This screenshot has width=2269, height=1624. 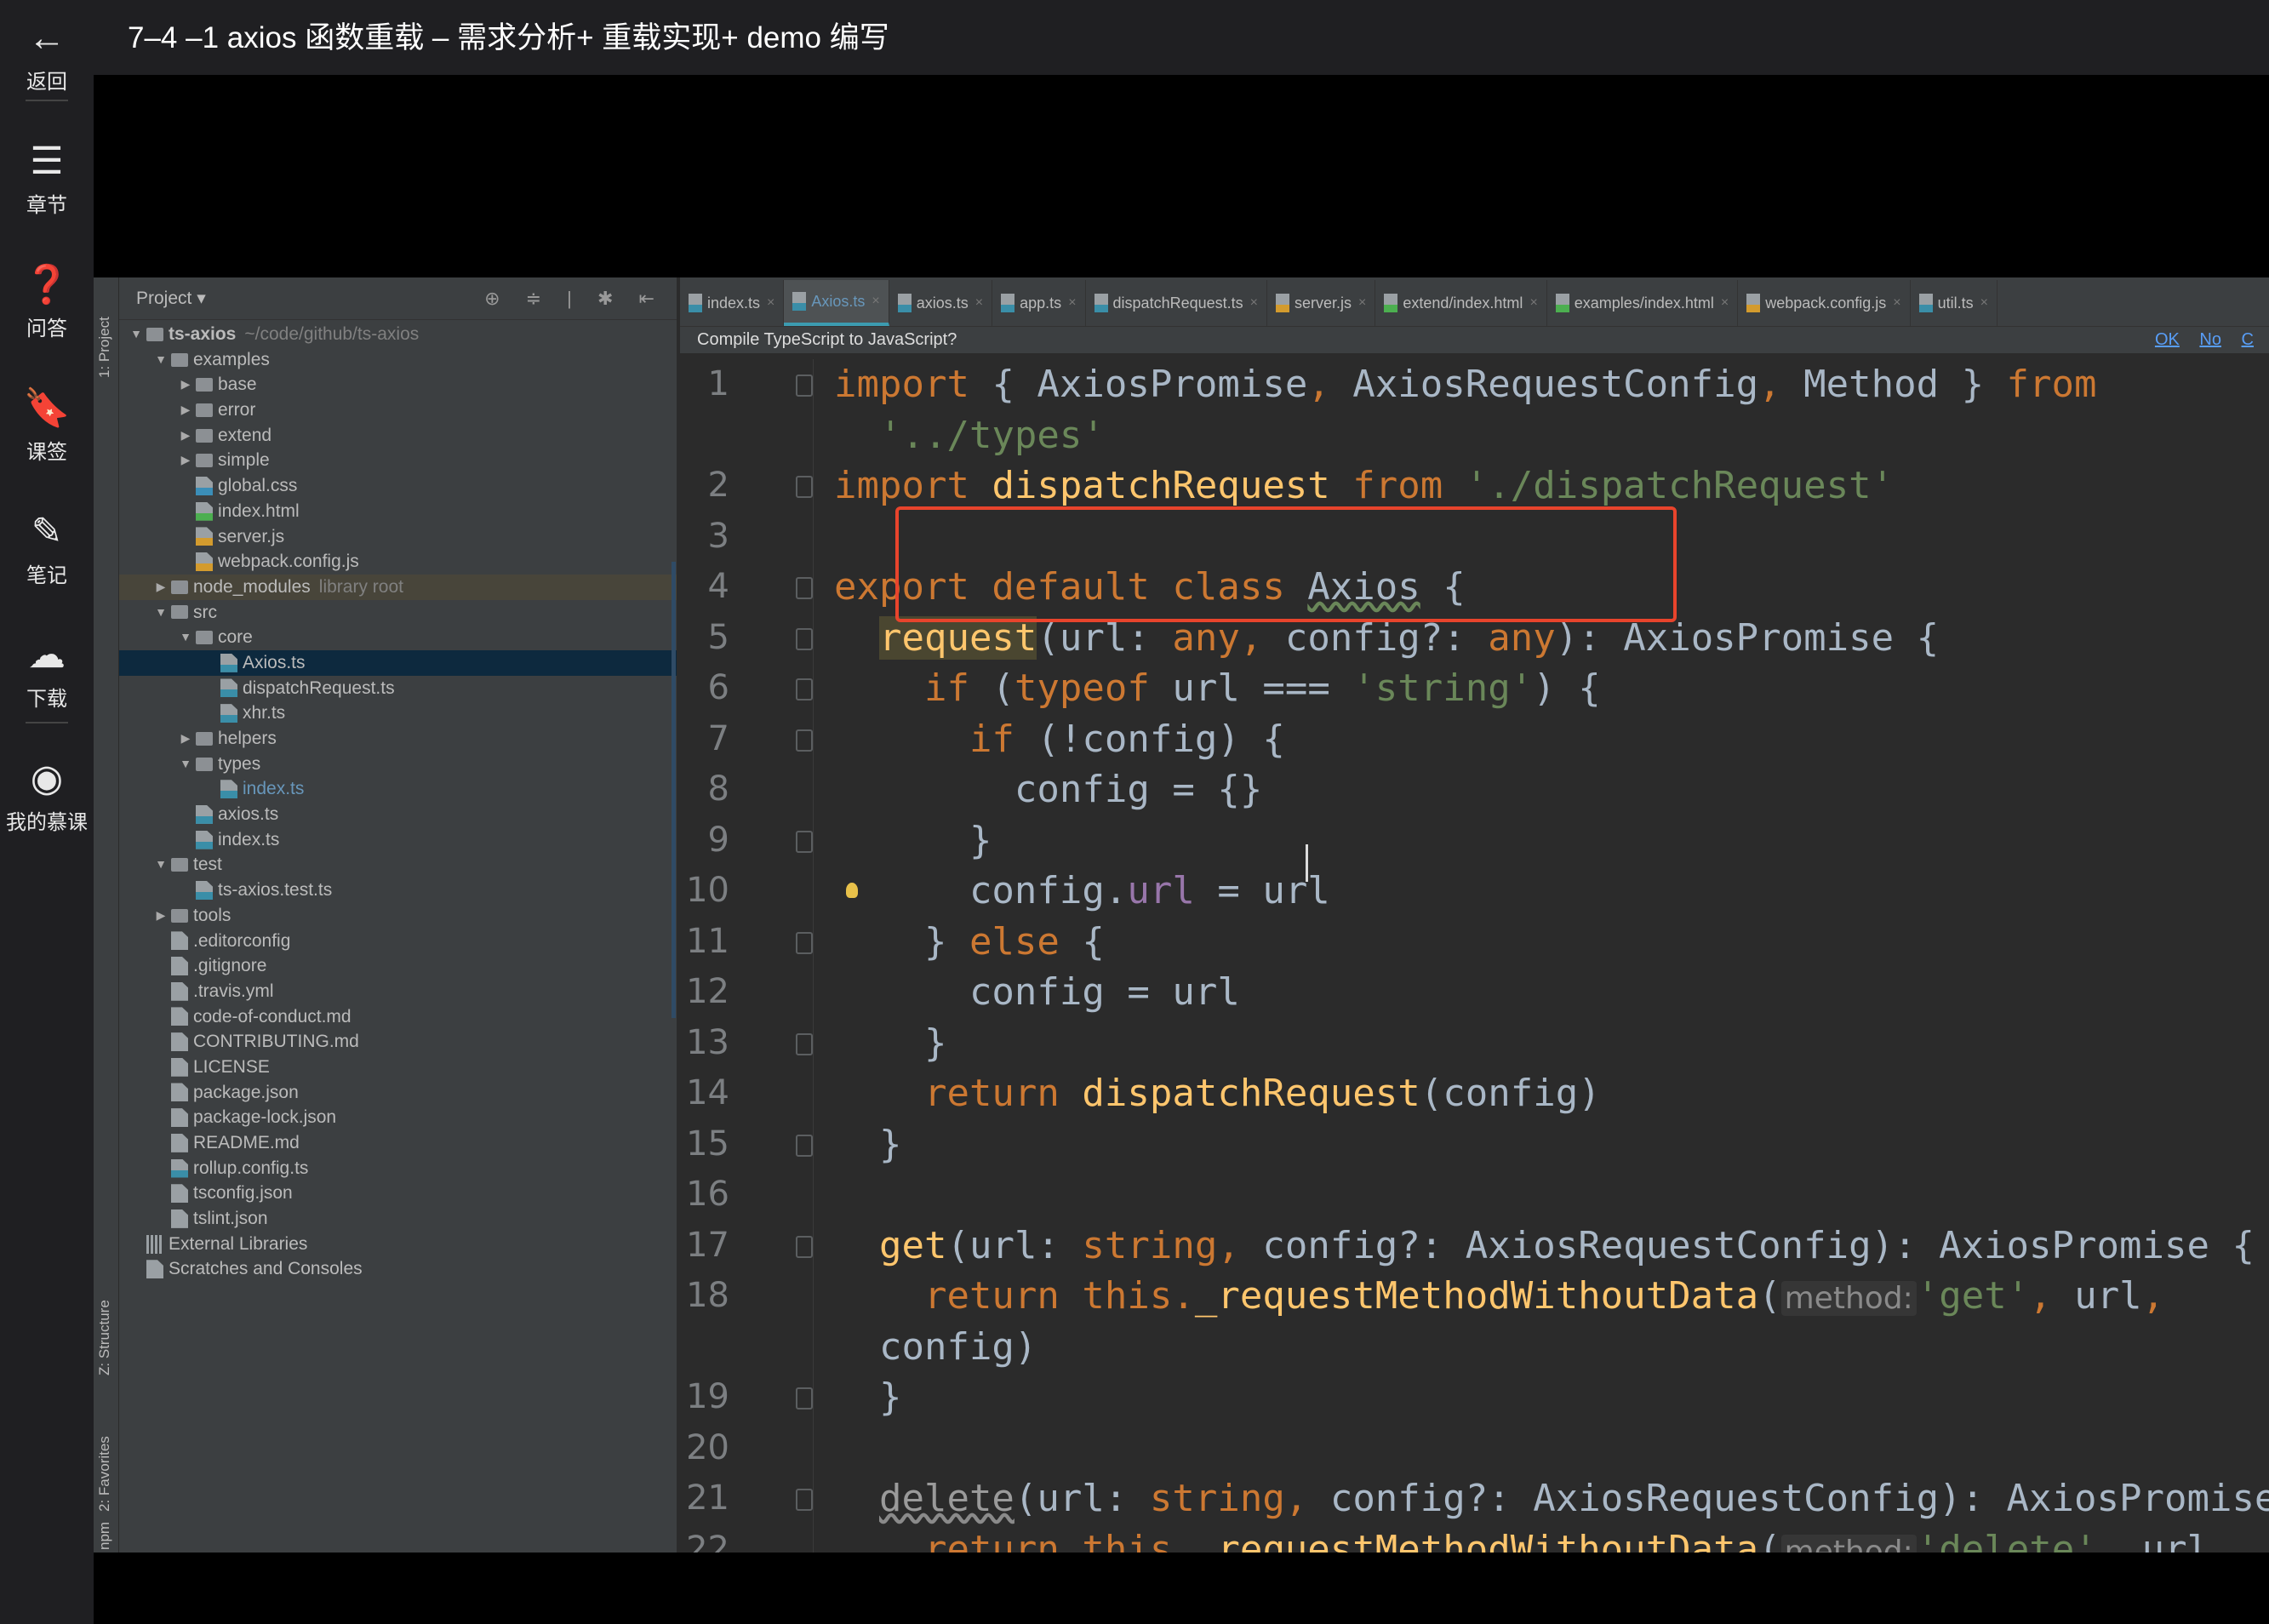 What do you see at coordinates (398, 764) in the screenshot?
I see `tree-folder: ▼ types` at bounding box center [398, 764].